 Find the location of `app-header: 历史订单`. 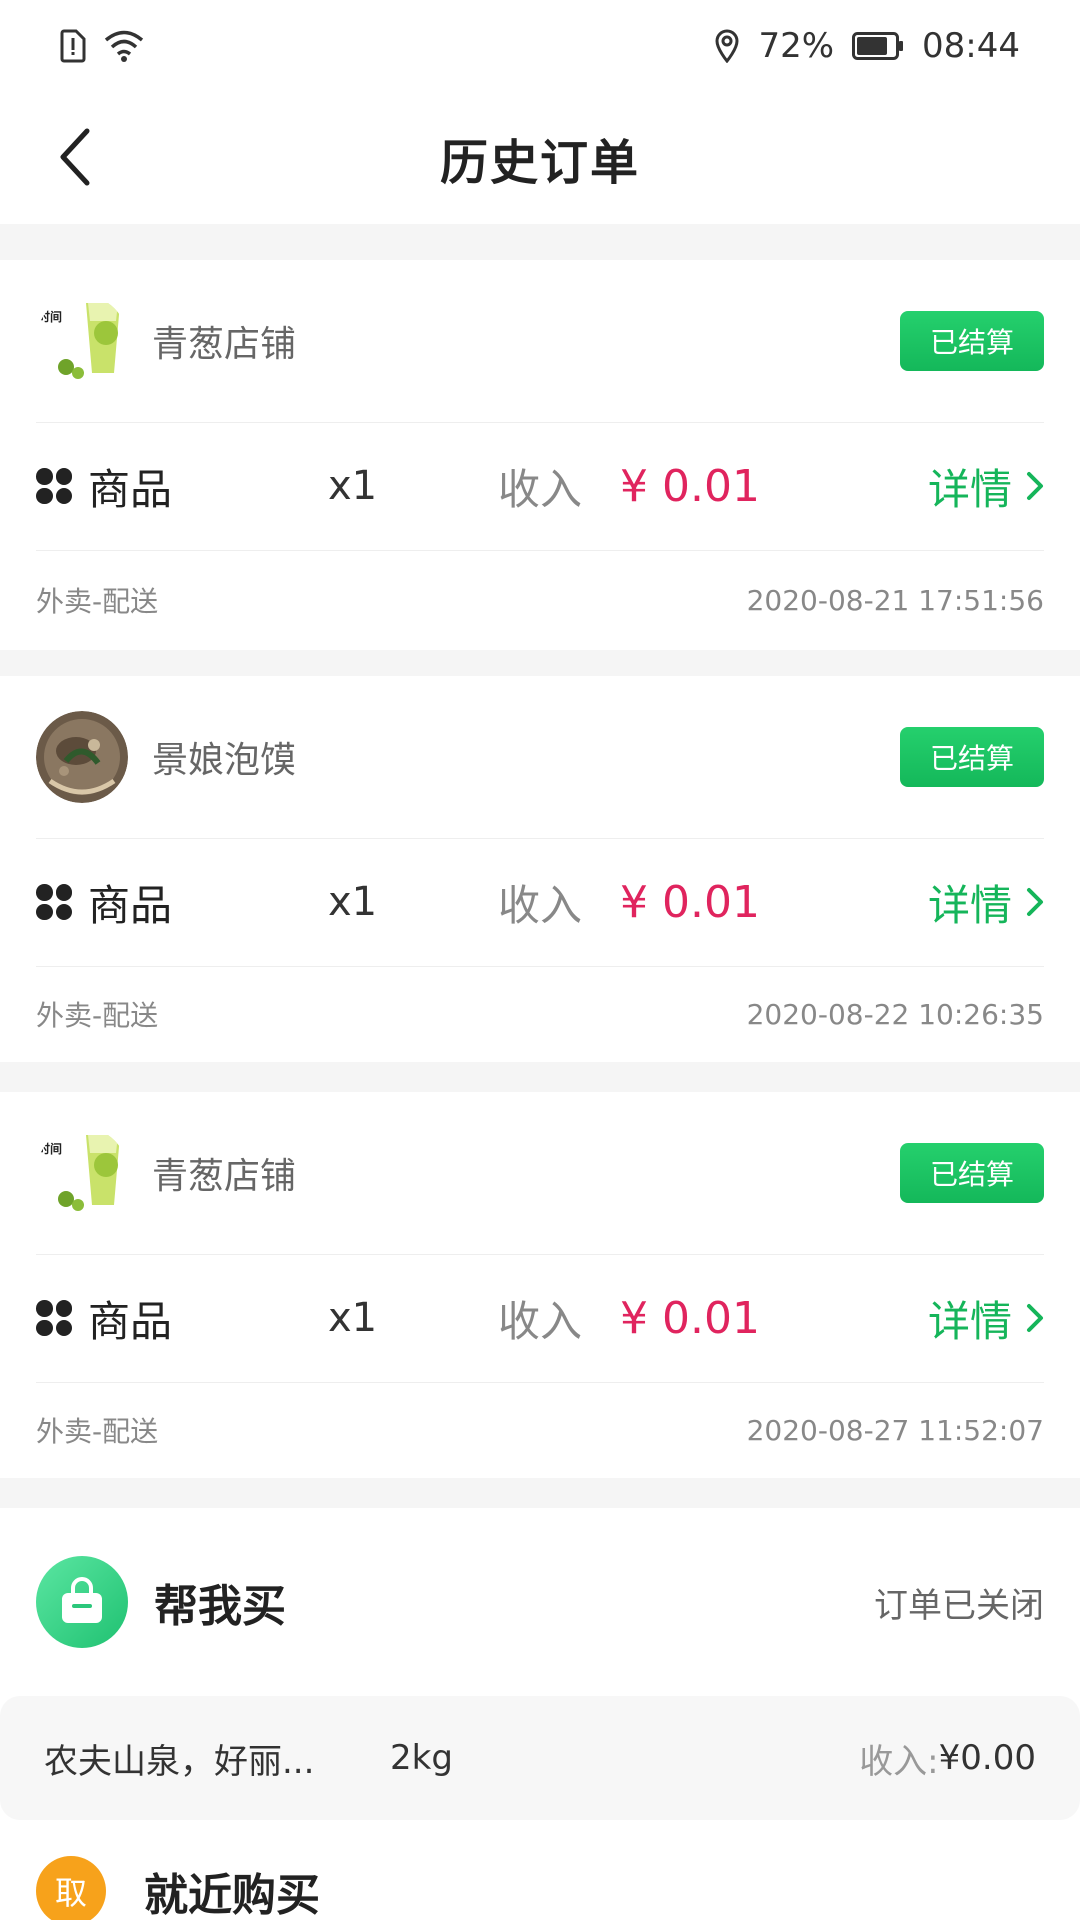

app-header: 历史订单 is located at coordinates (540, 158).